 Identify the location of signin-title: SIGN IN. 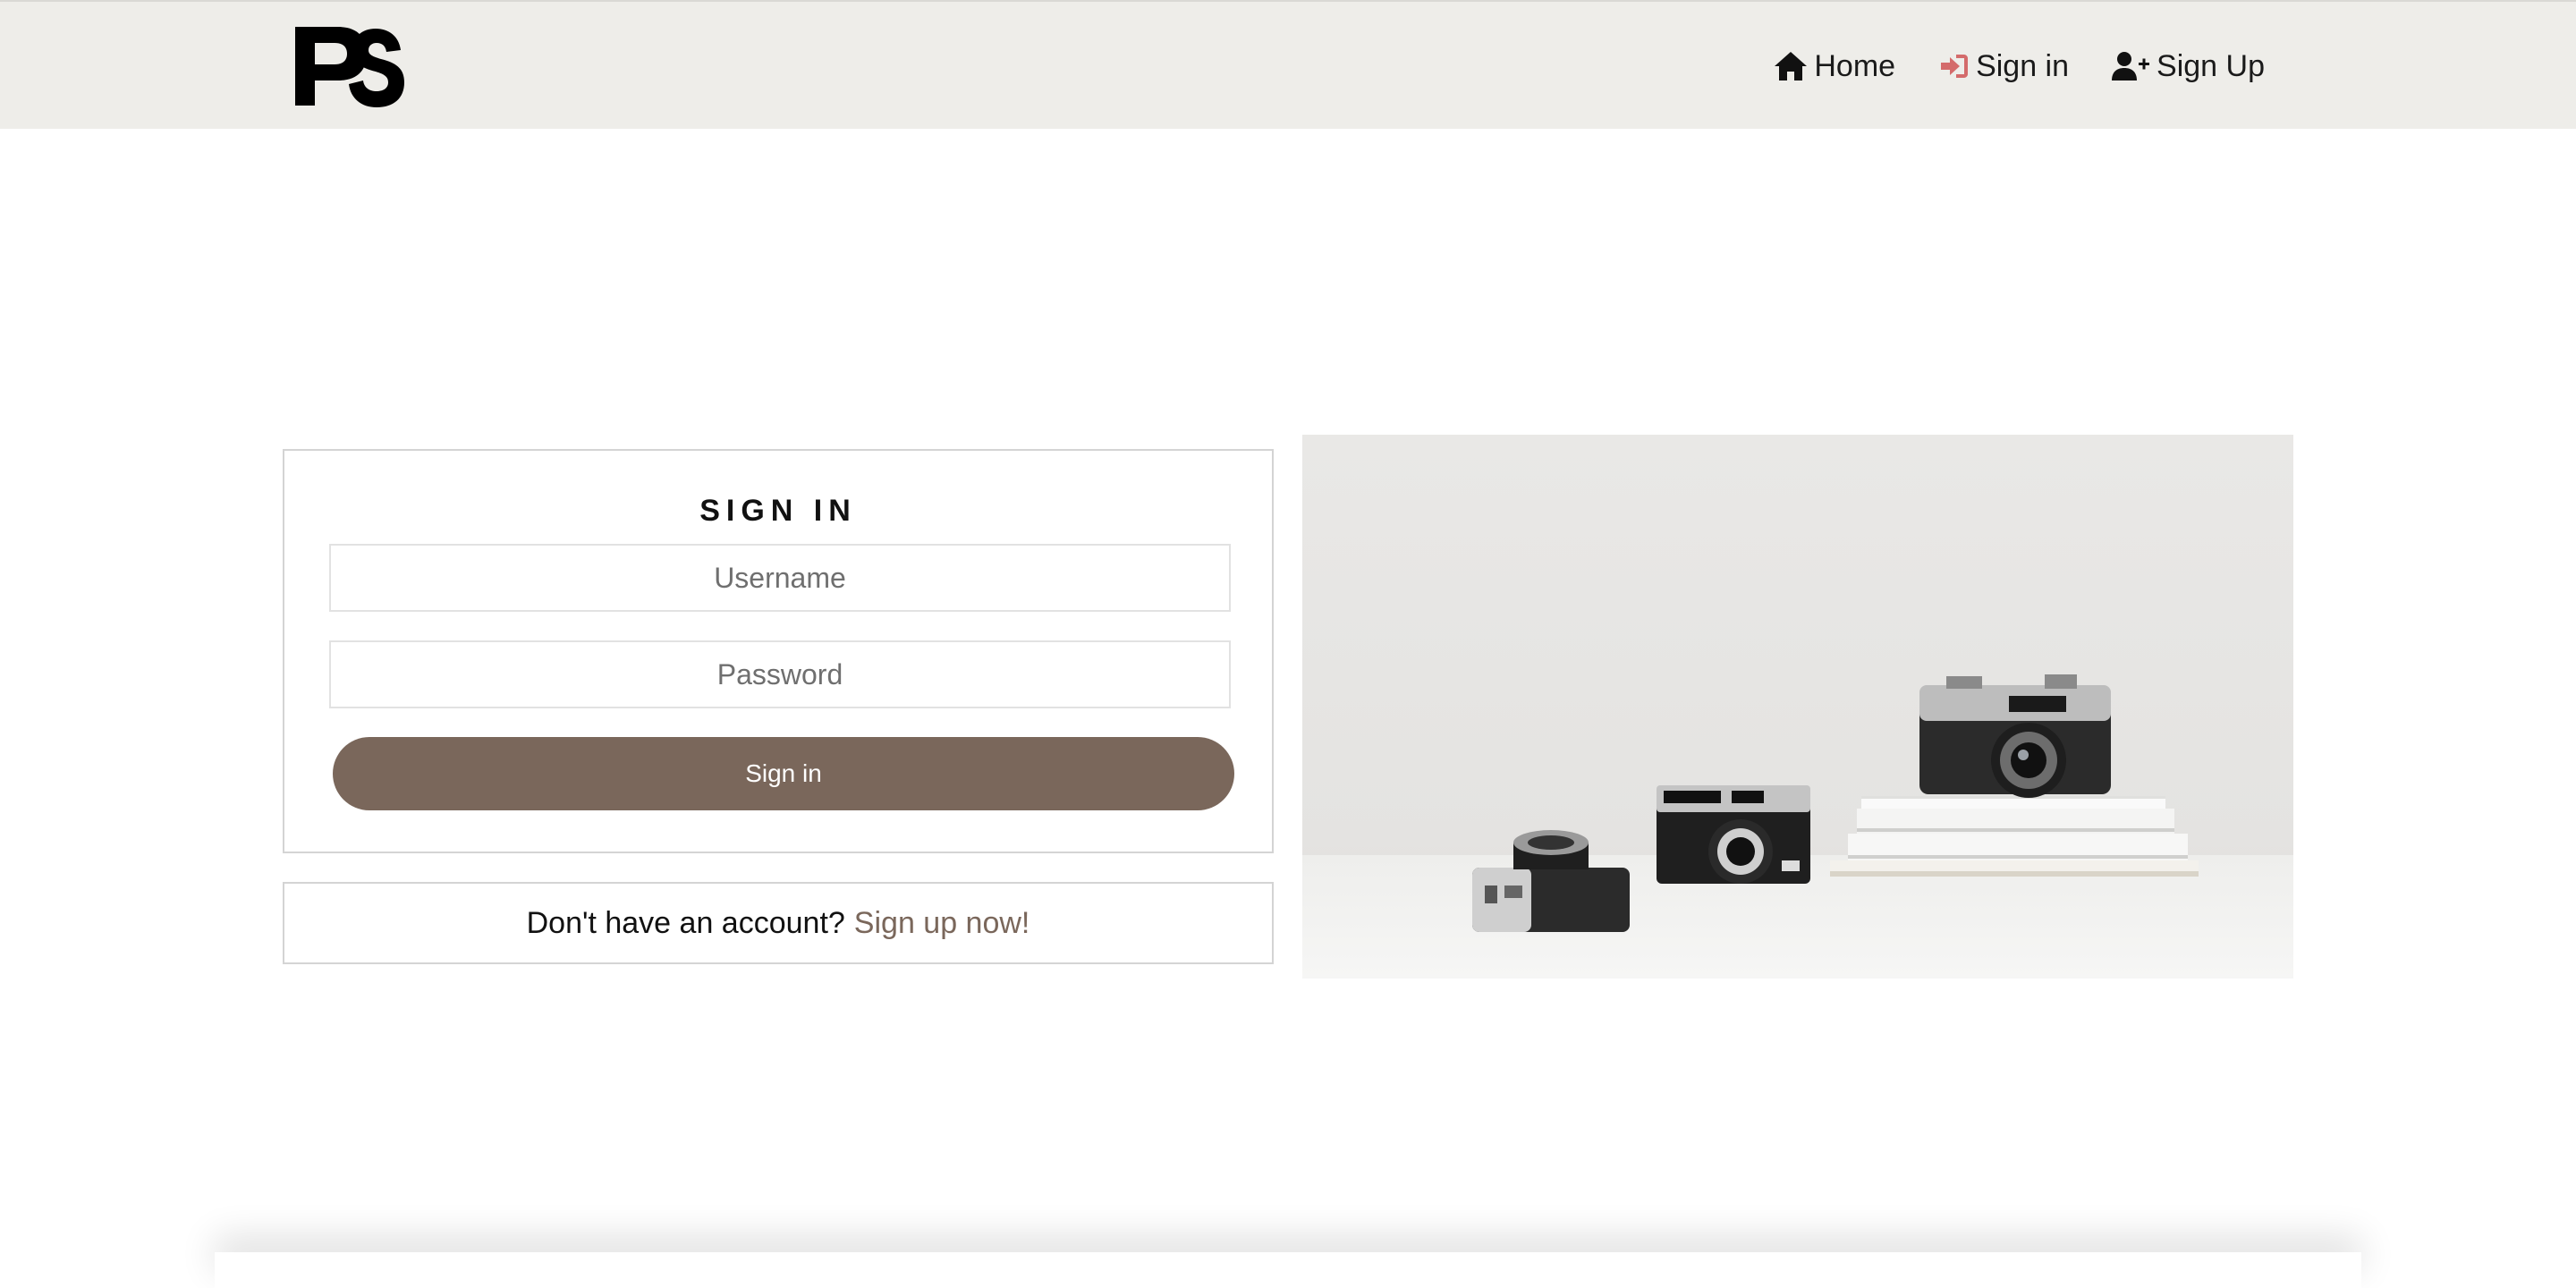
(778, 511).